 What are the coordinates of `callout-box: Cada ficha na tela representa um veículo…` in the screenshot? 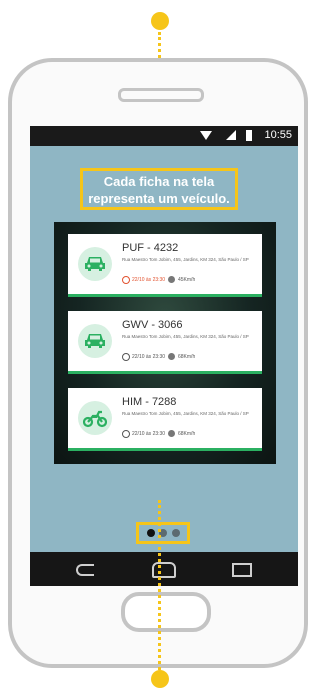 It's located at (159, 189).